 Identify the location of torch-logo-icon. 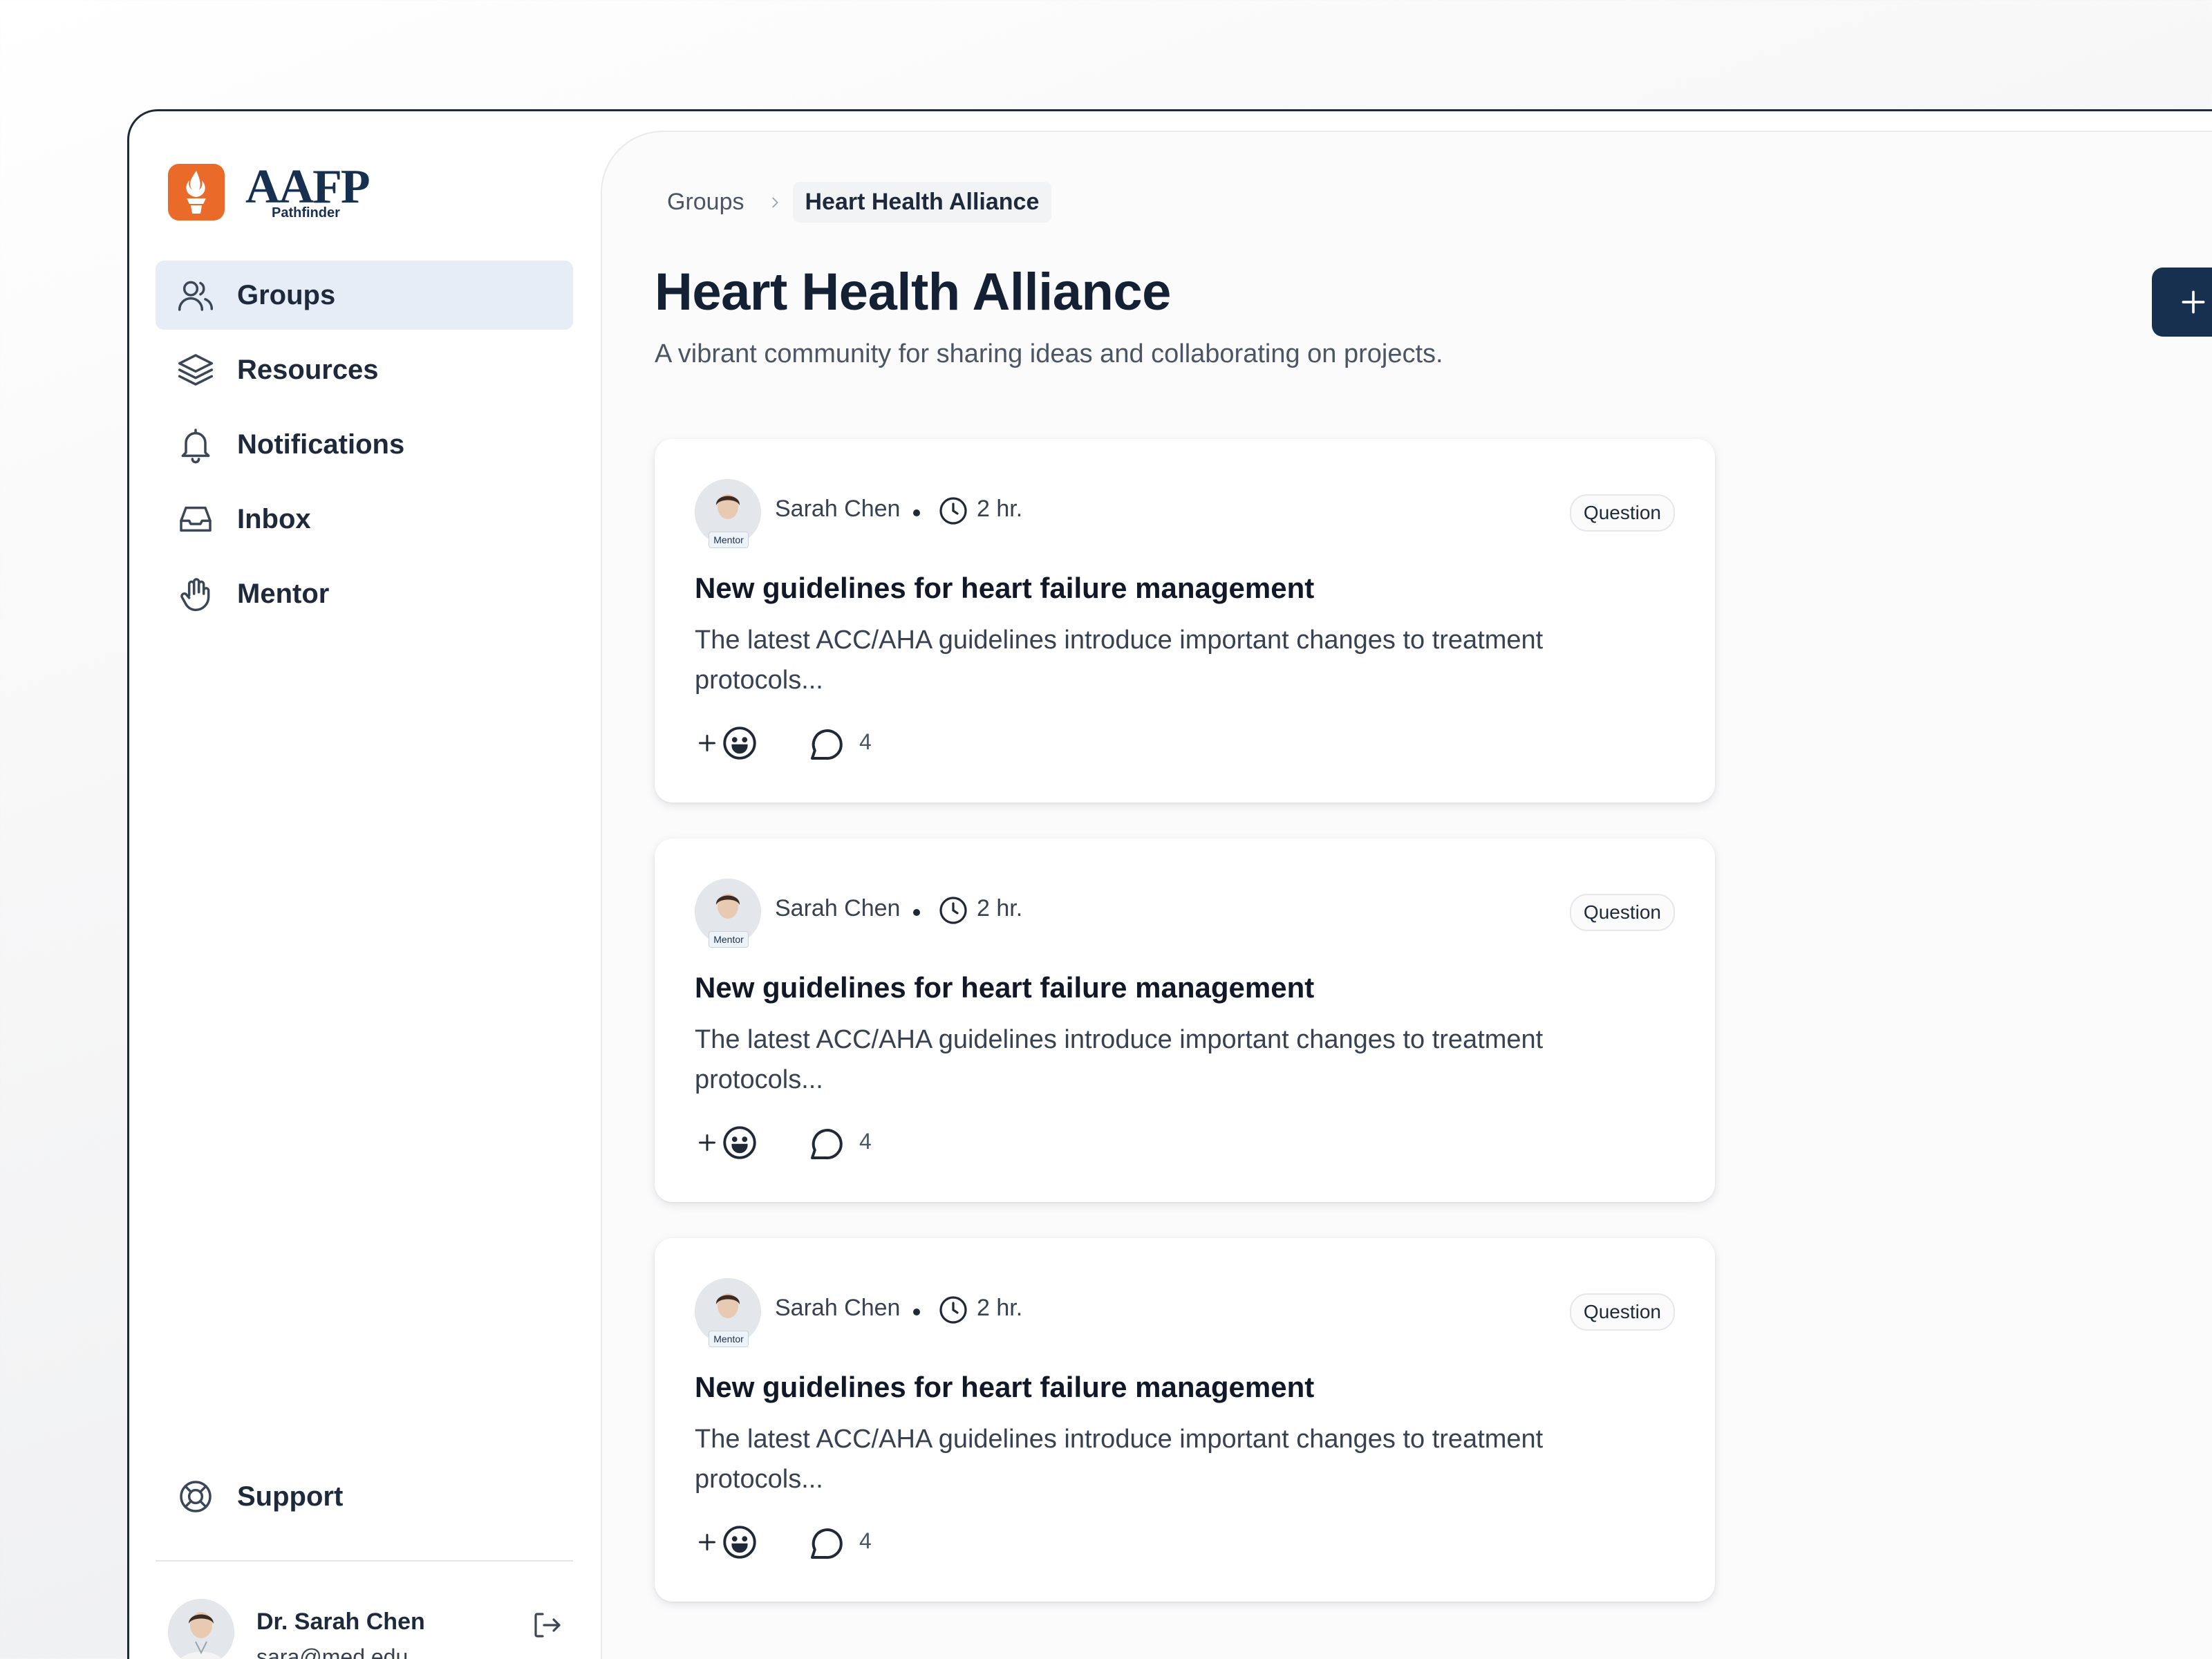
(197, 192).